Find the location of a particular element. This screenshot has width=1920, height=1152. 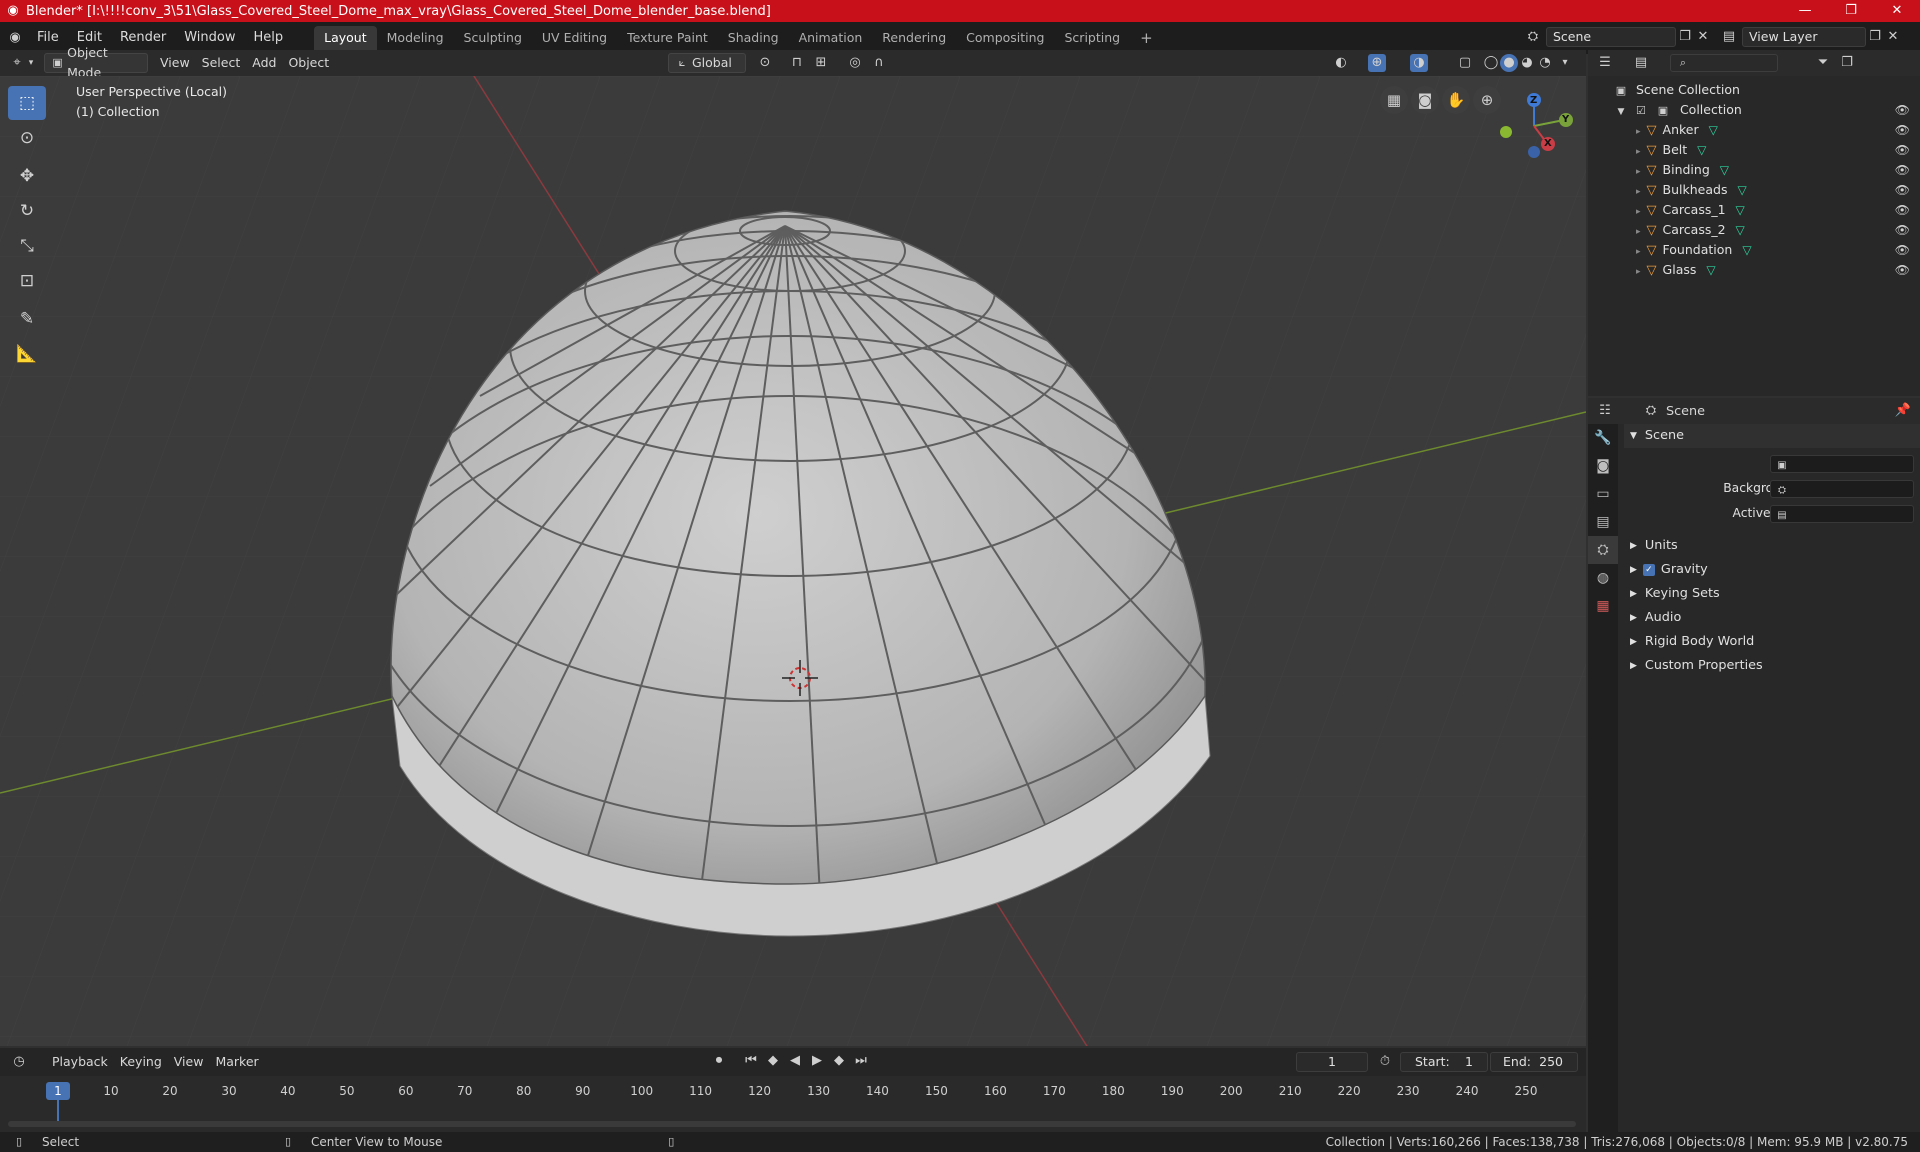

pin-icon: 📌 is located at coordinates (1903, 411).